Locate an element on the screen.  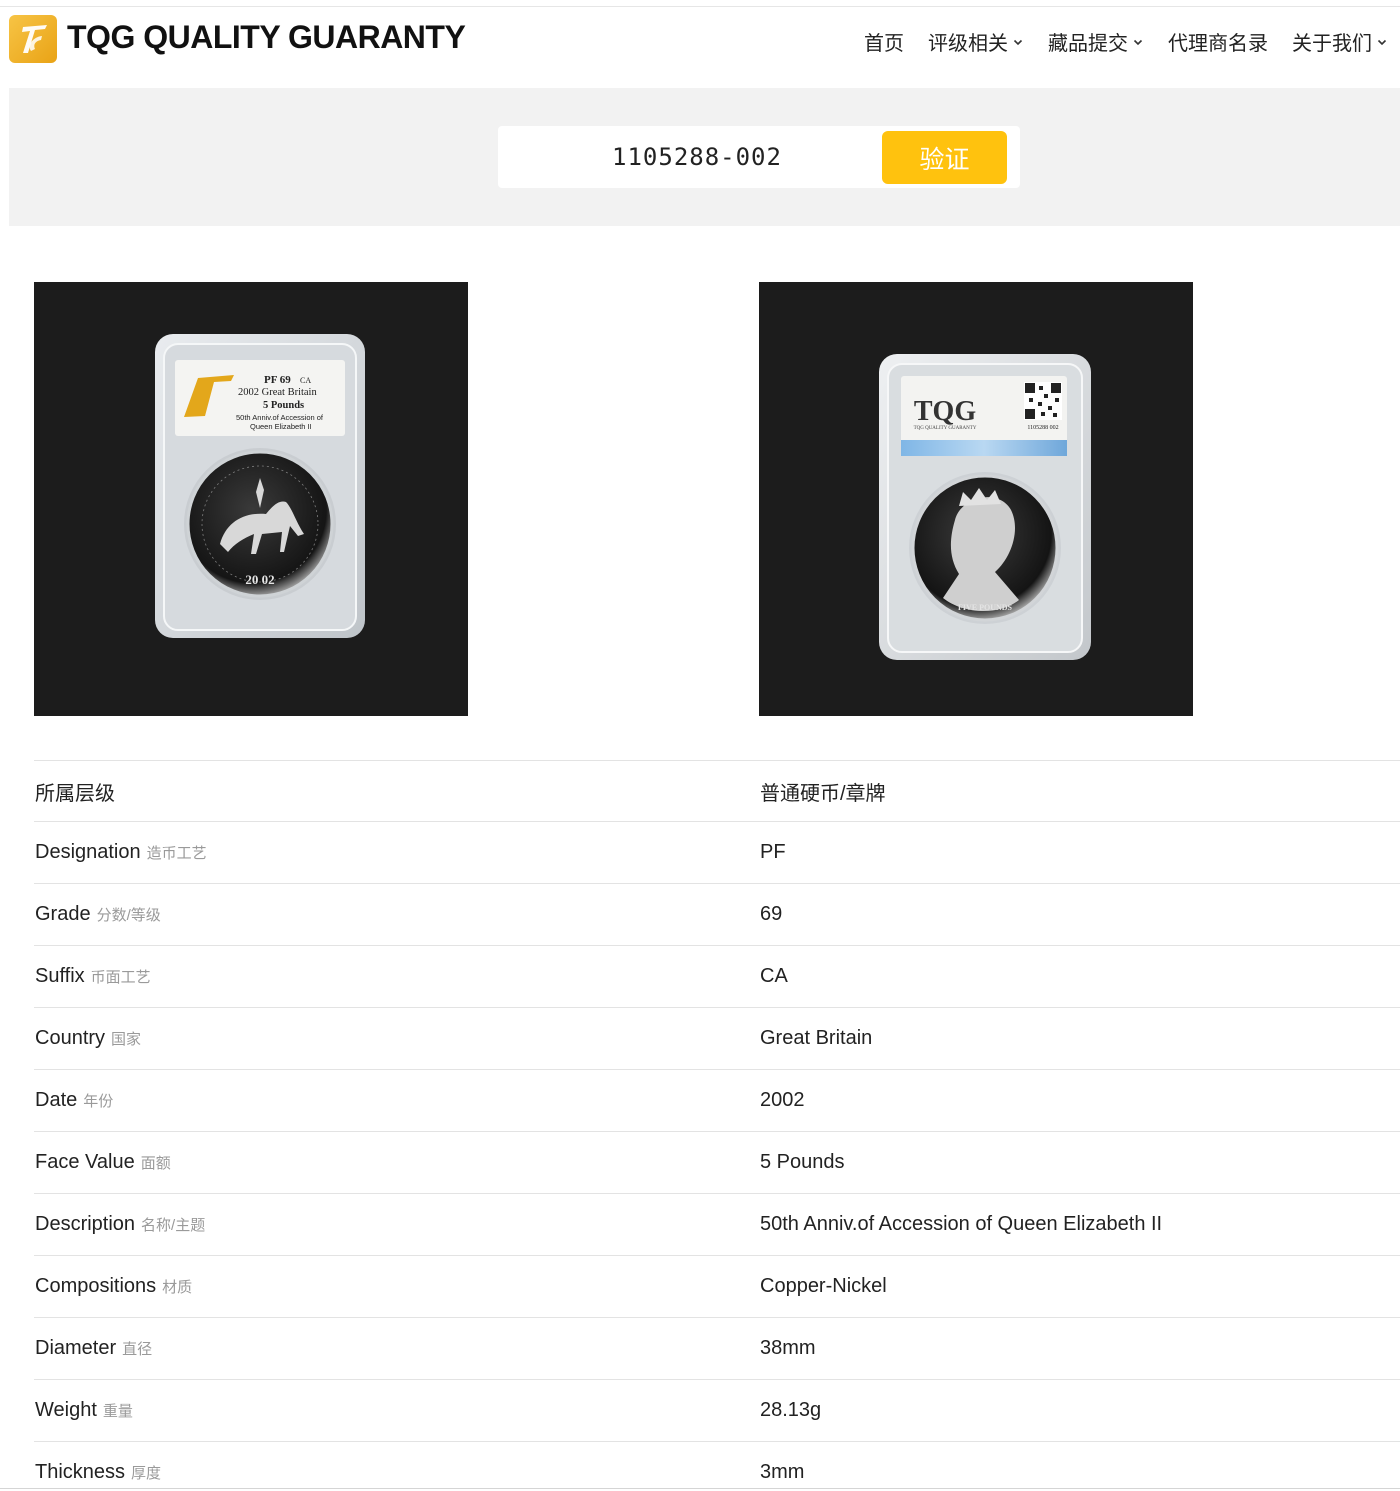
row-label-cn: 国家 is located at coordinates (126, 1039).